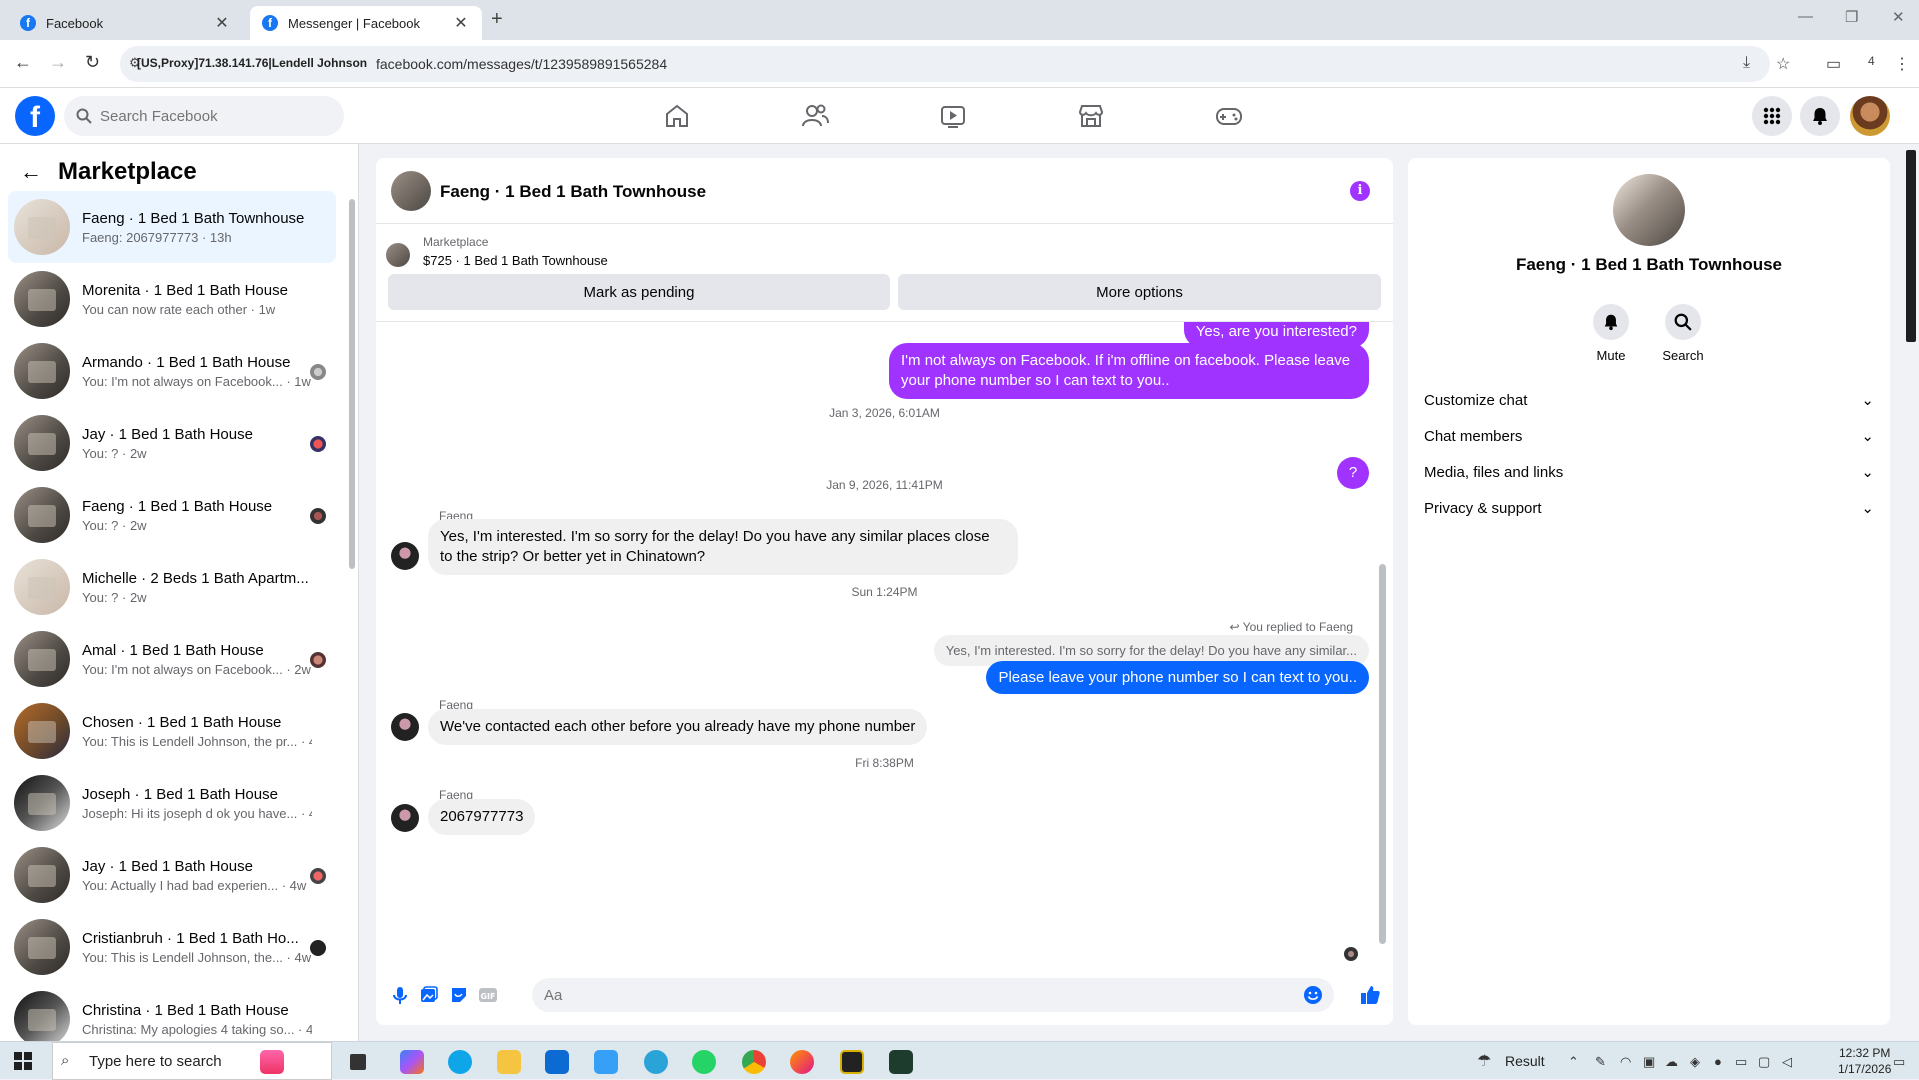  I want to click on copilot-icon, so click(412, 1062).